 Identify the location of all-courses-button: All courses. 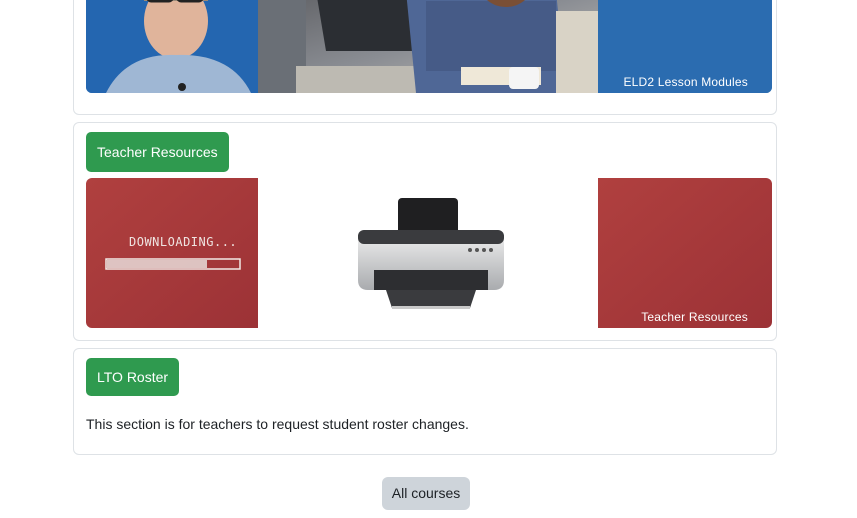
(426, 493).